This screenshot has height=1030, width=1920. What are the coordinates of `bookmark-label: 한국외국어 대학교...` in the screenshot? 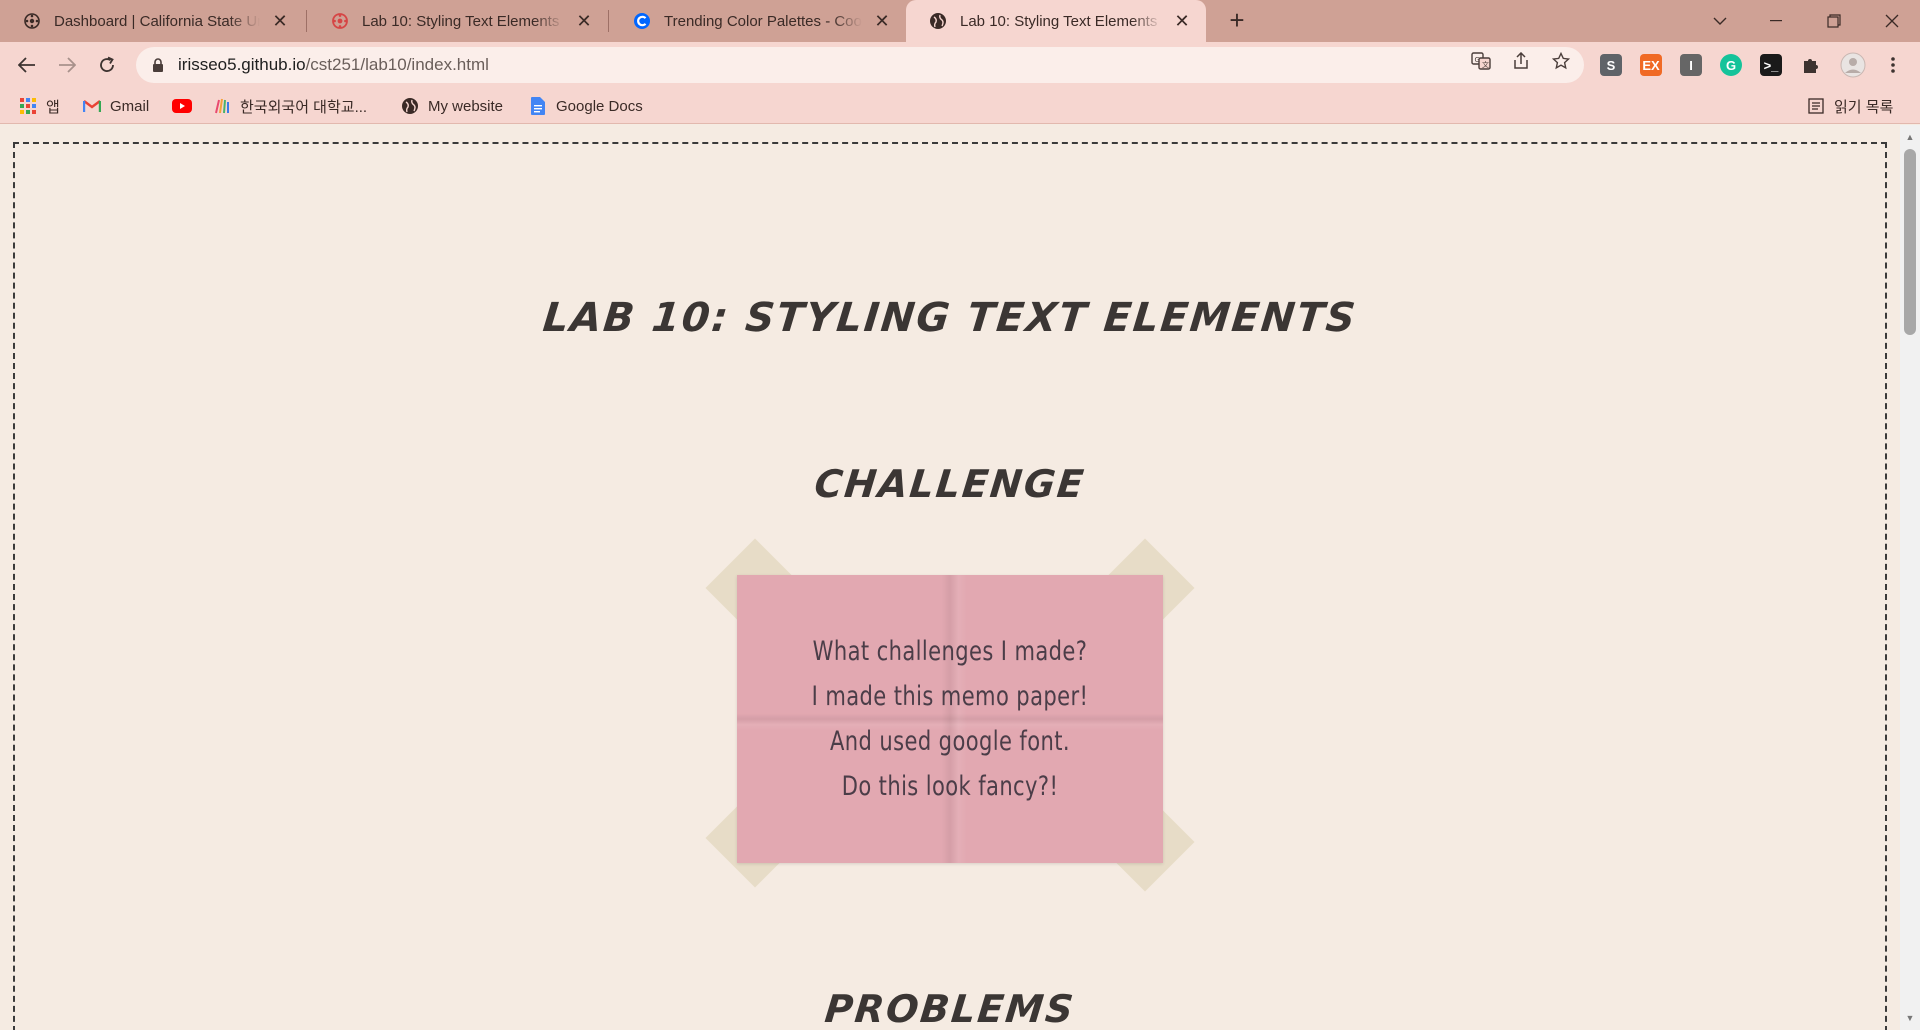 It's located at (304, 107).